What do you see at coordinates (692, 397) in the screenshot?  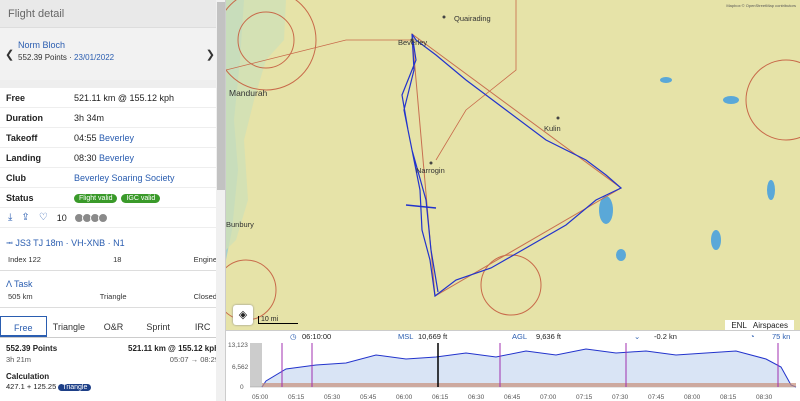 I see `x-label: 08:00` at bounding box center [692, 397].